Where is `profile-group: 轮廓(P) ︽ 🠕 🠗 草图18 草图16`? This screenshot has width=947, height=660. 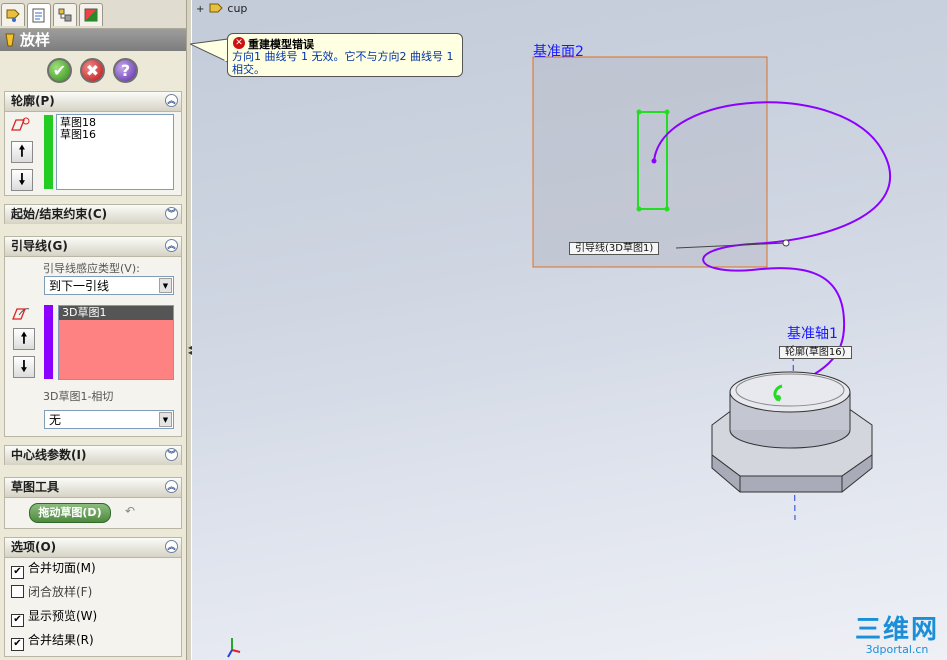
profile-group: 轮廓(P) ︽ 🠕 🠗 草图18 草图16 is located at coordinates (93, 143).